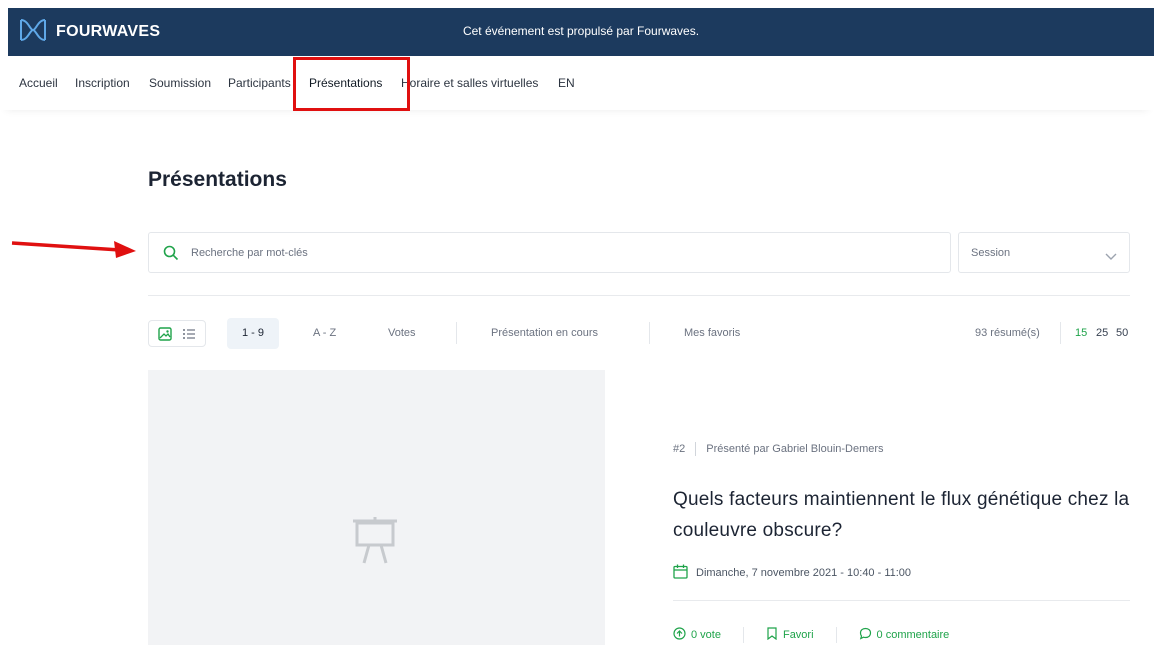  I want to click on search-box, so click(549, 252).